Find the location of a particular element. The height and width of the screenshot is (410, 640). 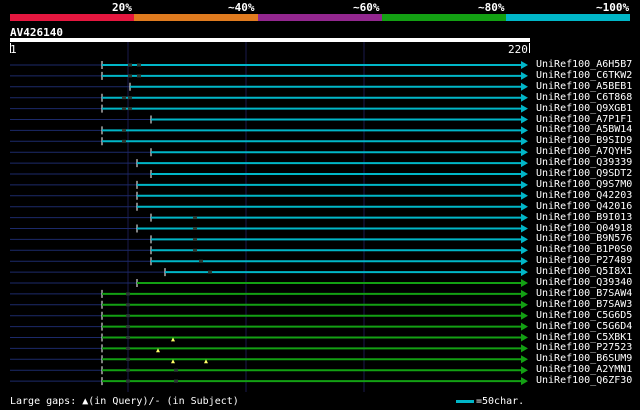

hit-label: UniRef100_Q04918 is located at coordinates (584, 228).